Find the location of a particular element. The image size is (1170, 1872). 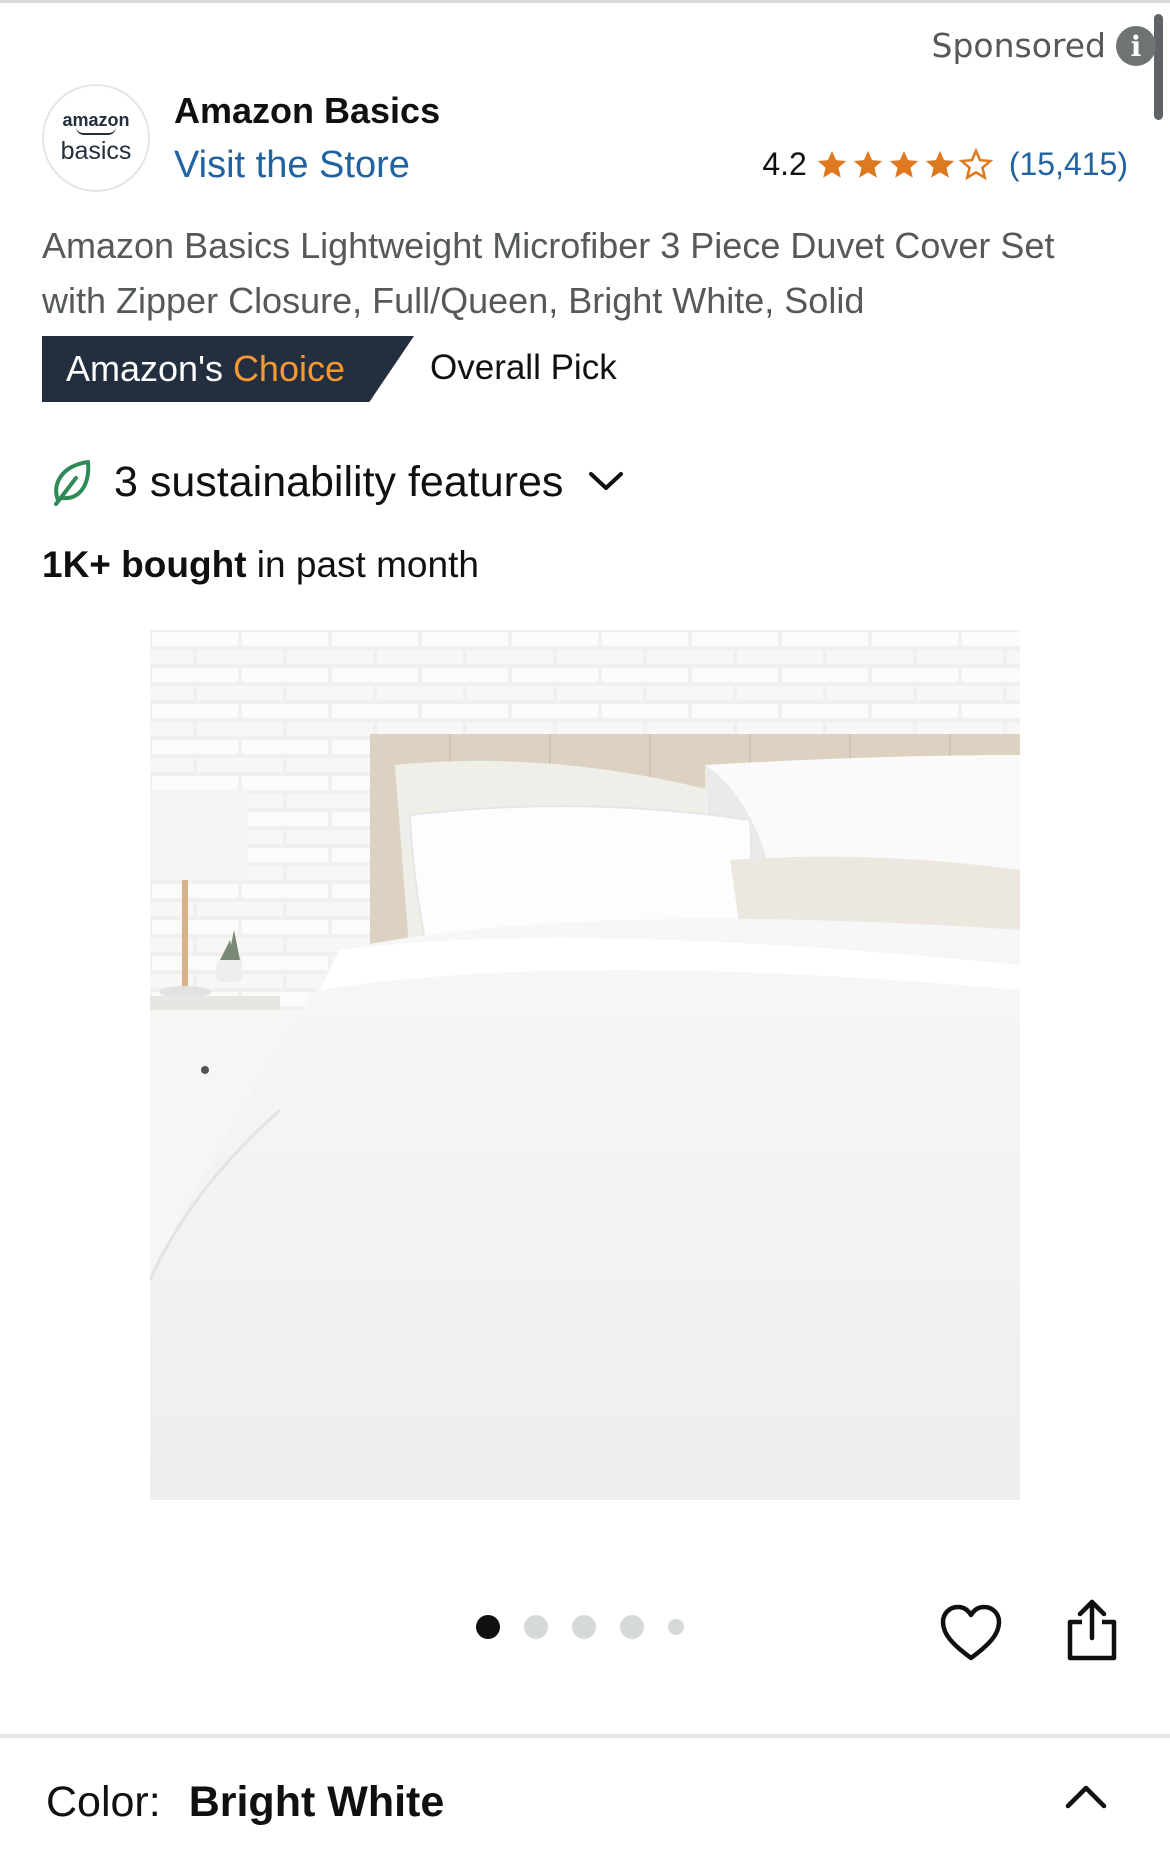

section-divider is located at coordinates (585, 1736).